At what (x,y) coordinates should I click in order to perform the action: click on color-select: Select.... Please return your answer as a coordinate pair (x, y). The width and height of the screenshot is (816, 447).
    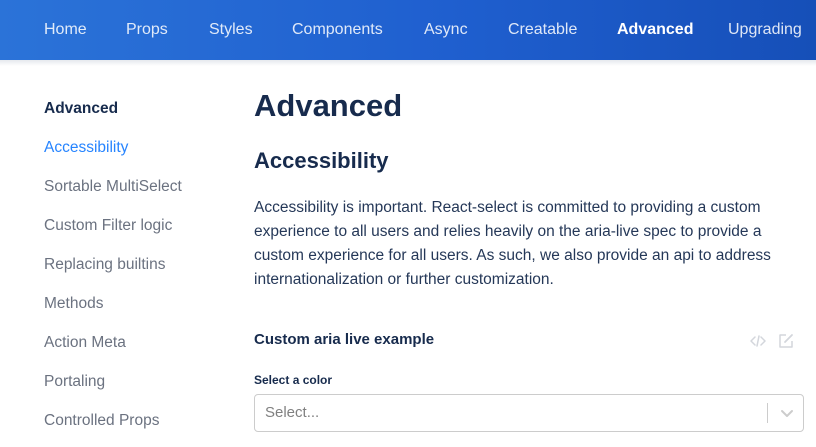
    Looking at the image, I should click on (529, 413).